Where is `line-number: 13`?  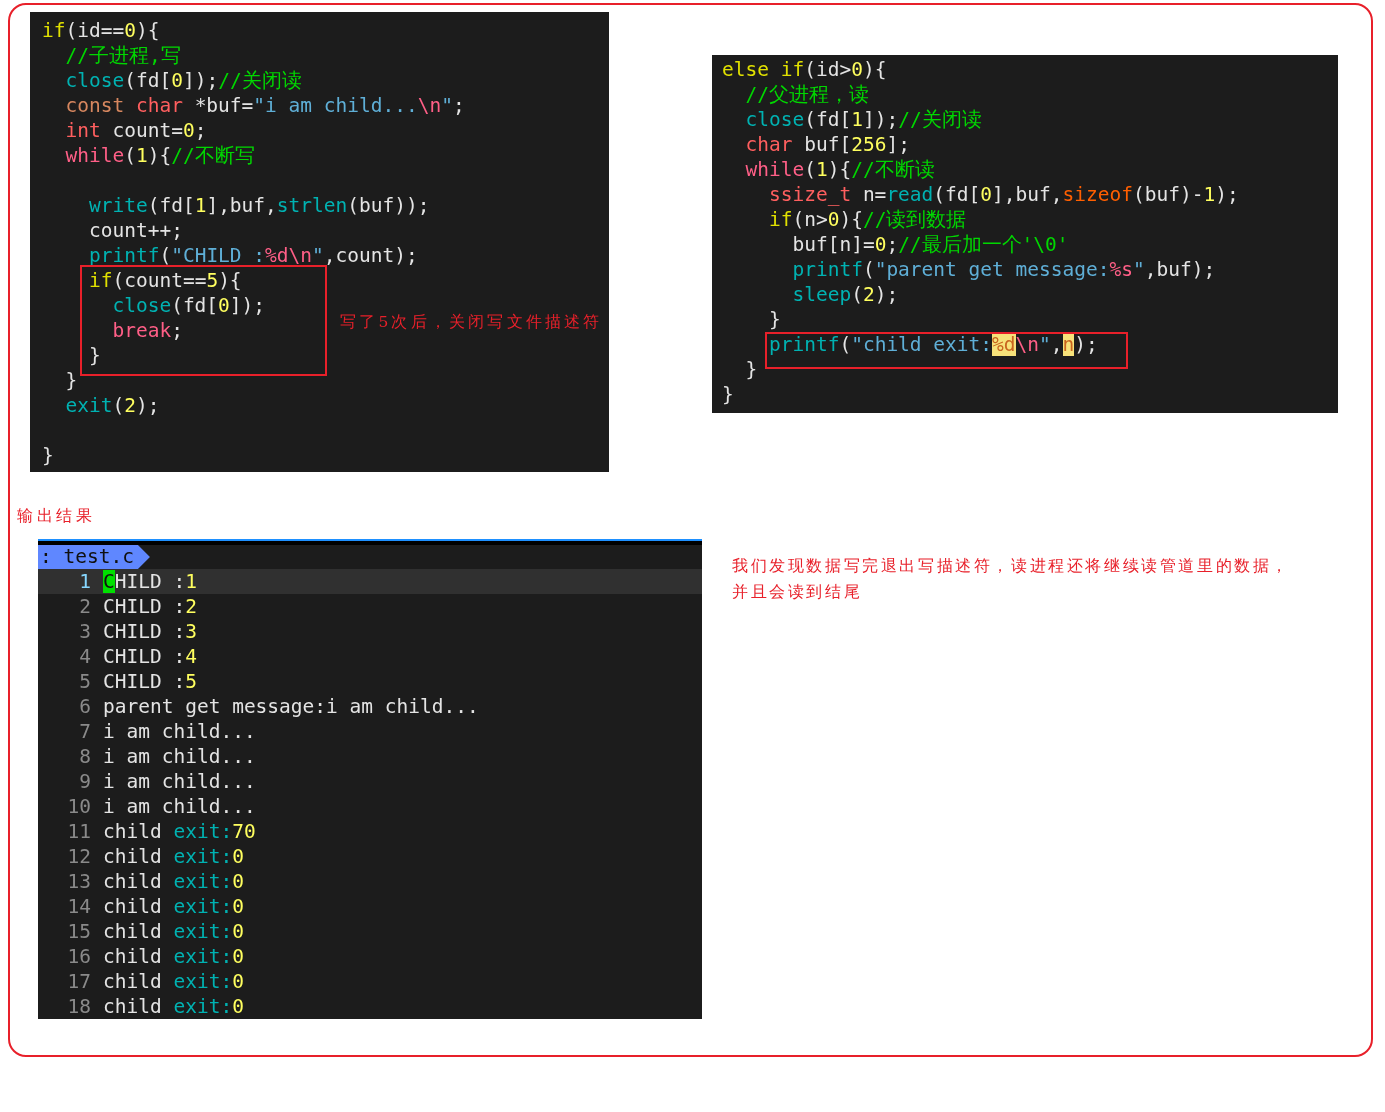
line-number: 13 is located at coordinates (78, 881).